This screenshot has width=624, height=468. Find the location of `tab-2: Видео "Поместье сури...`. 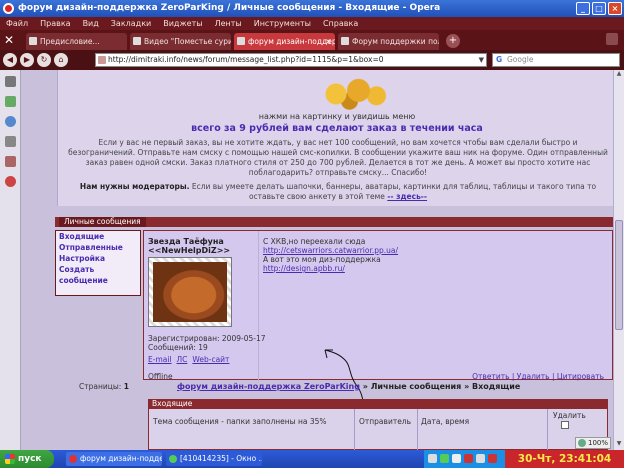

tab-2: Видео "Поместье сури... is located at coordinates (180, 41).